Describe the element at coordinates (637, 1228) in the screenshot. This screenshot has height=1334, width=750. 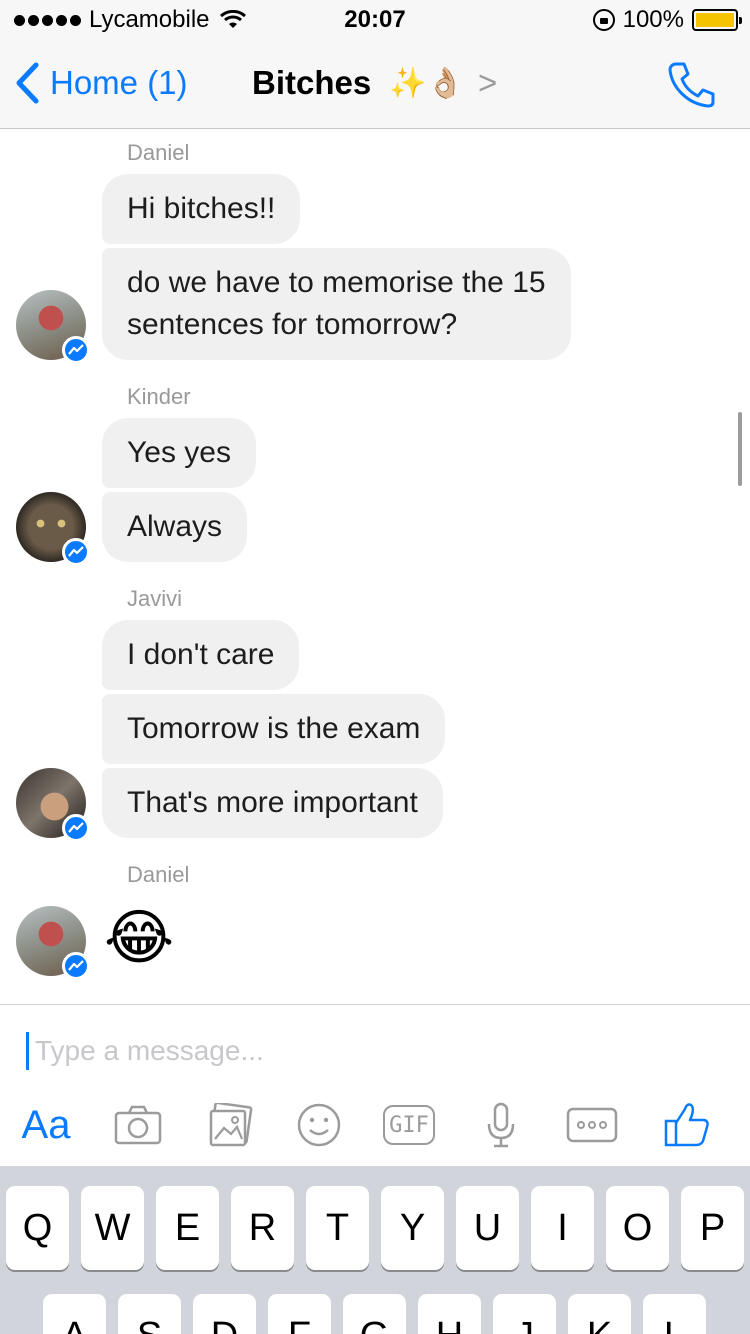
I see `key-o: O` at that location.